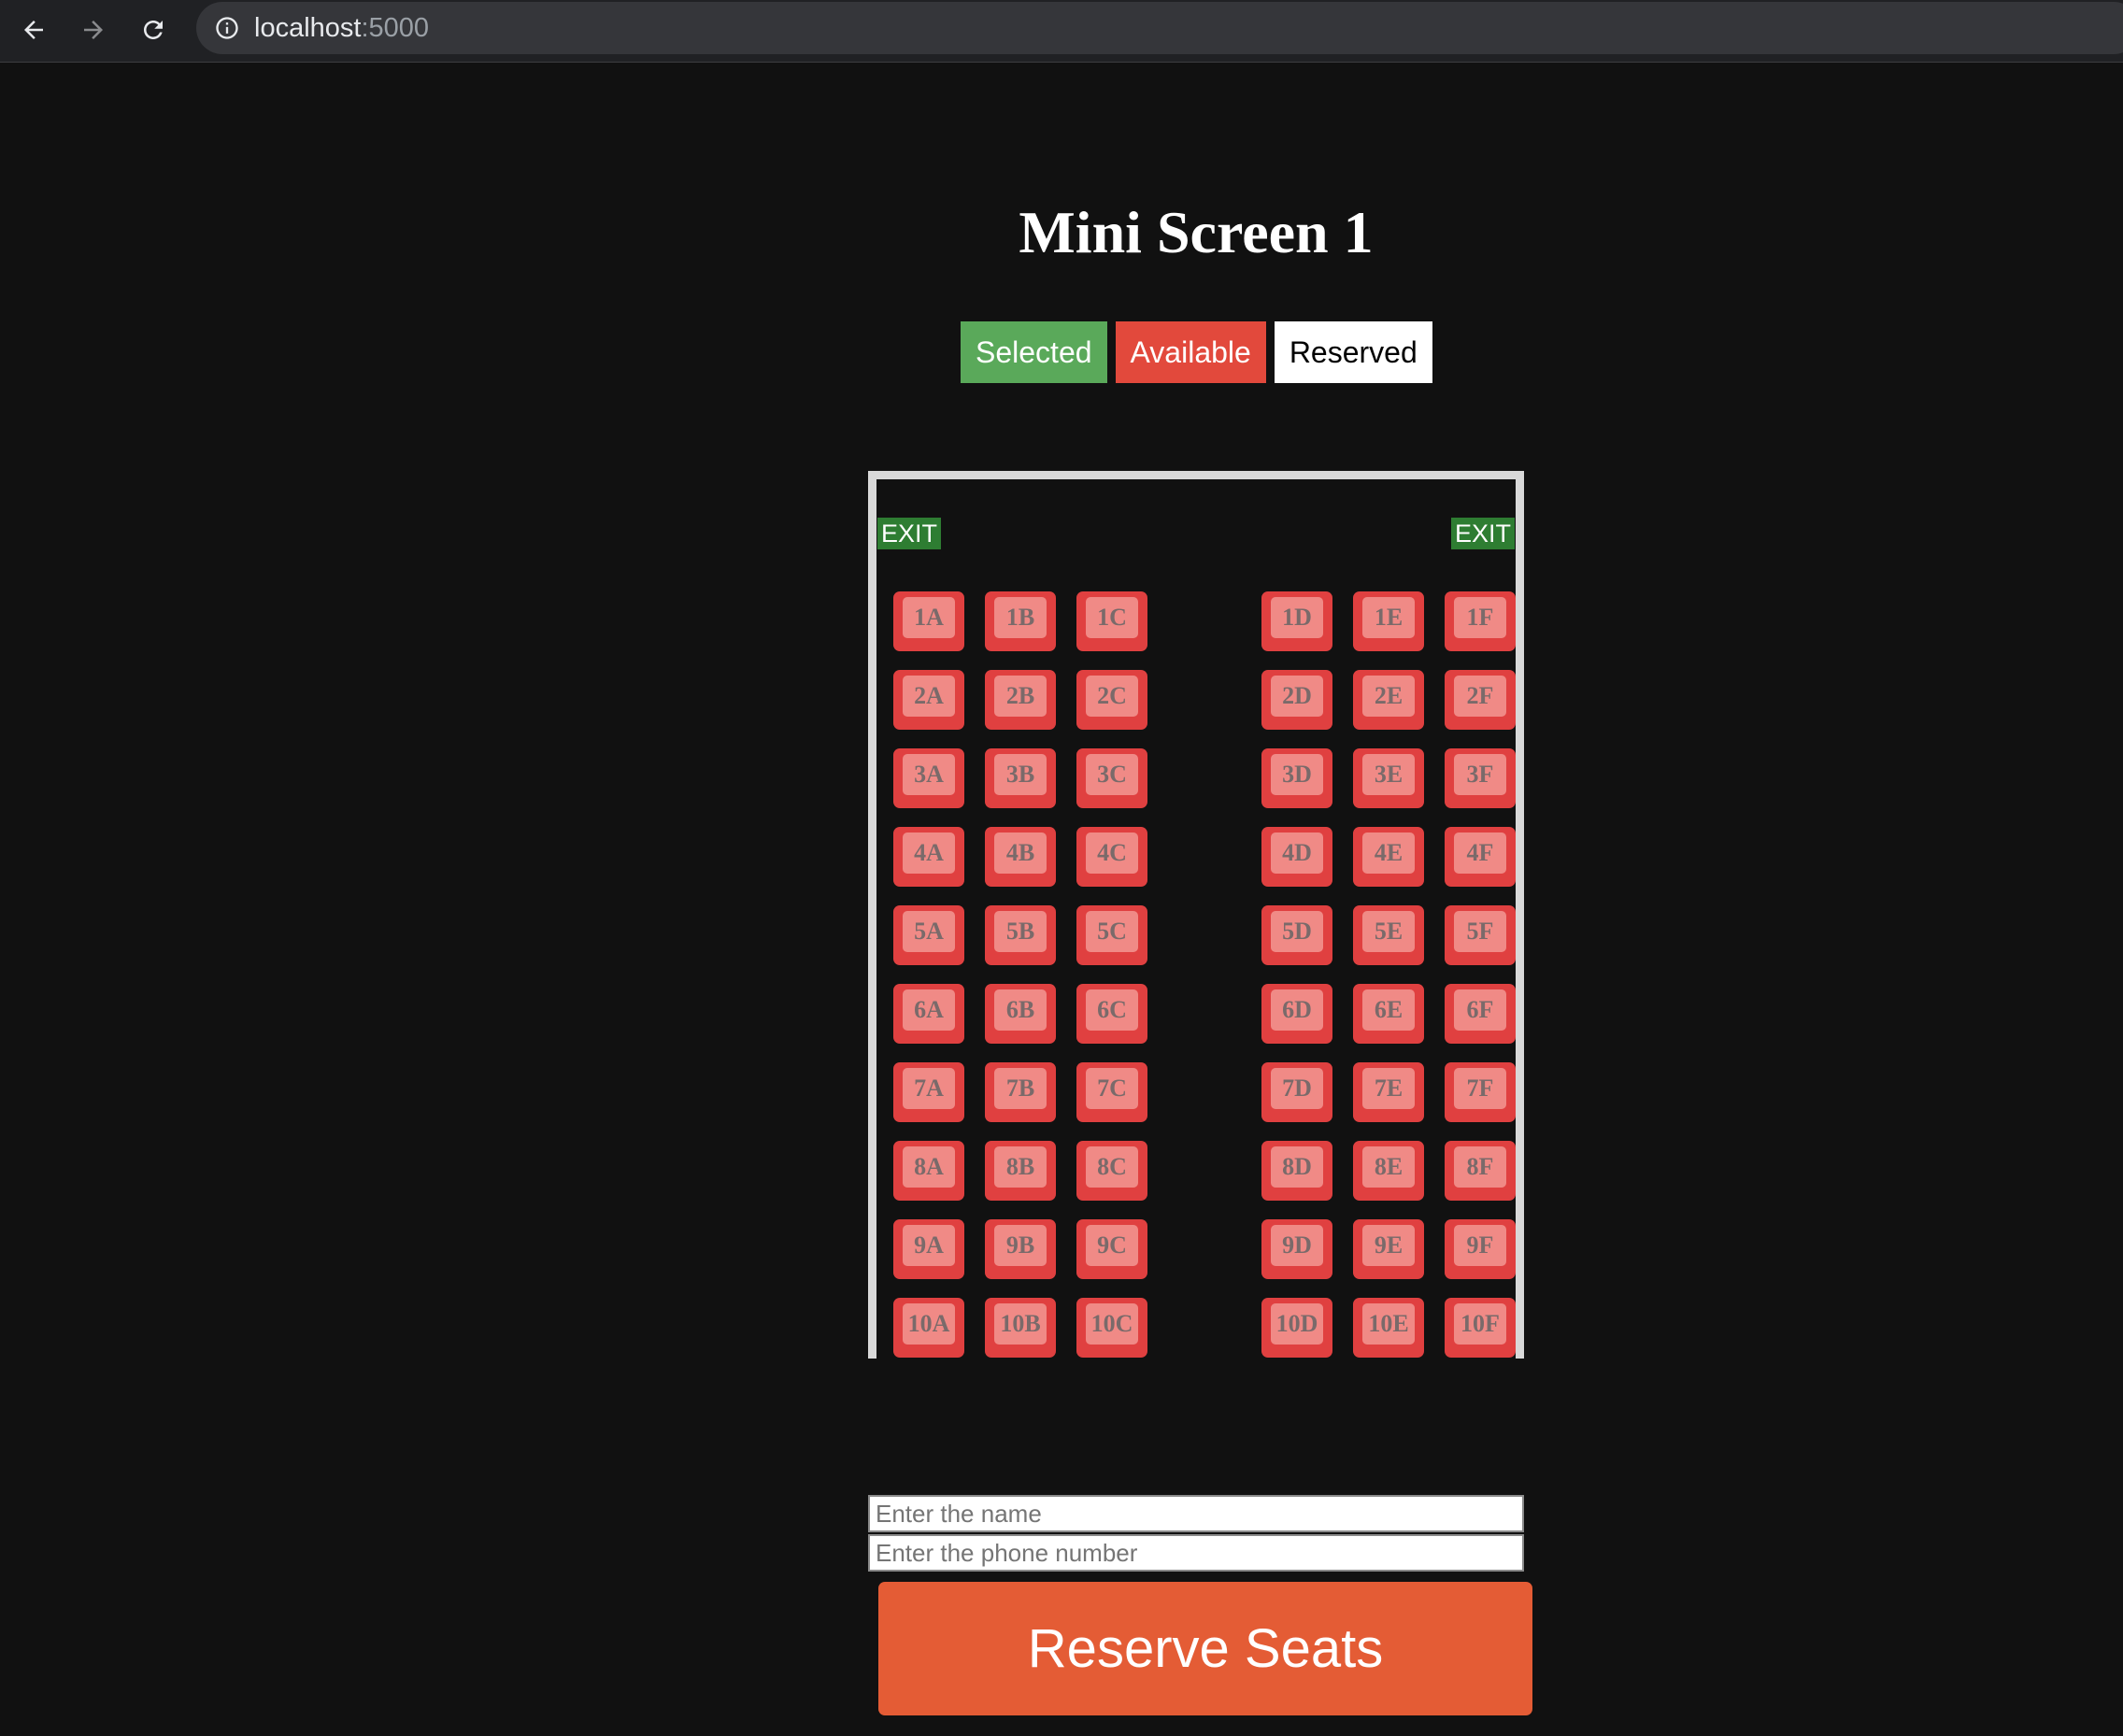  I want to click on address-bar: localhost:5000, so click(1159, 28).